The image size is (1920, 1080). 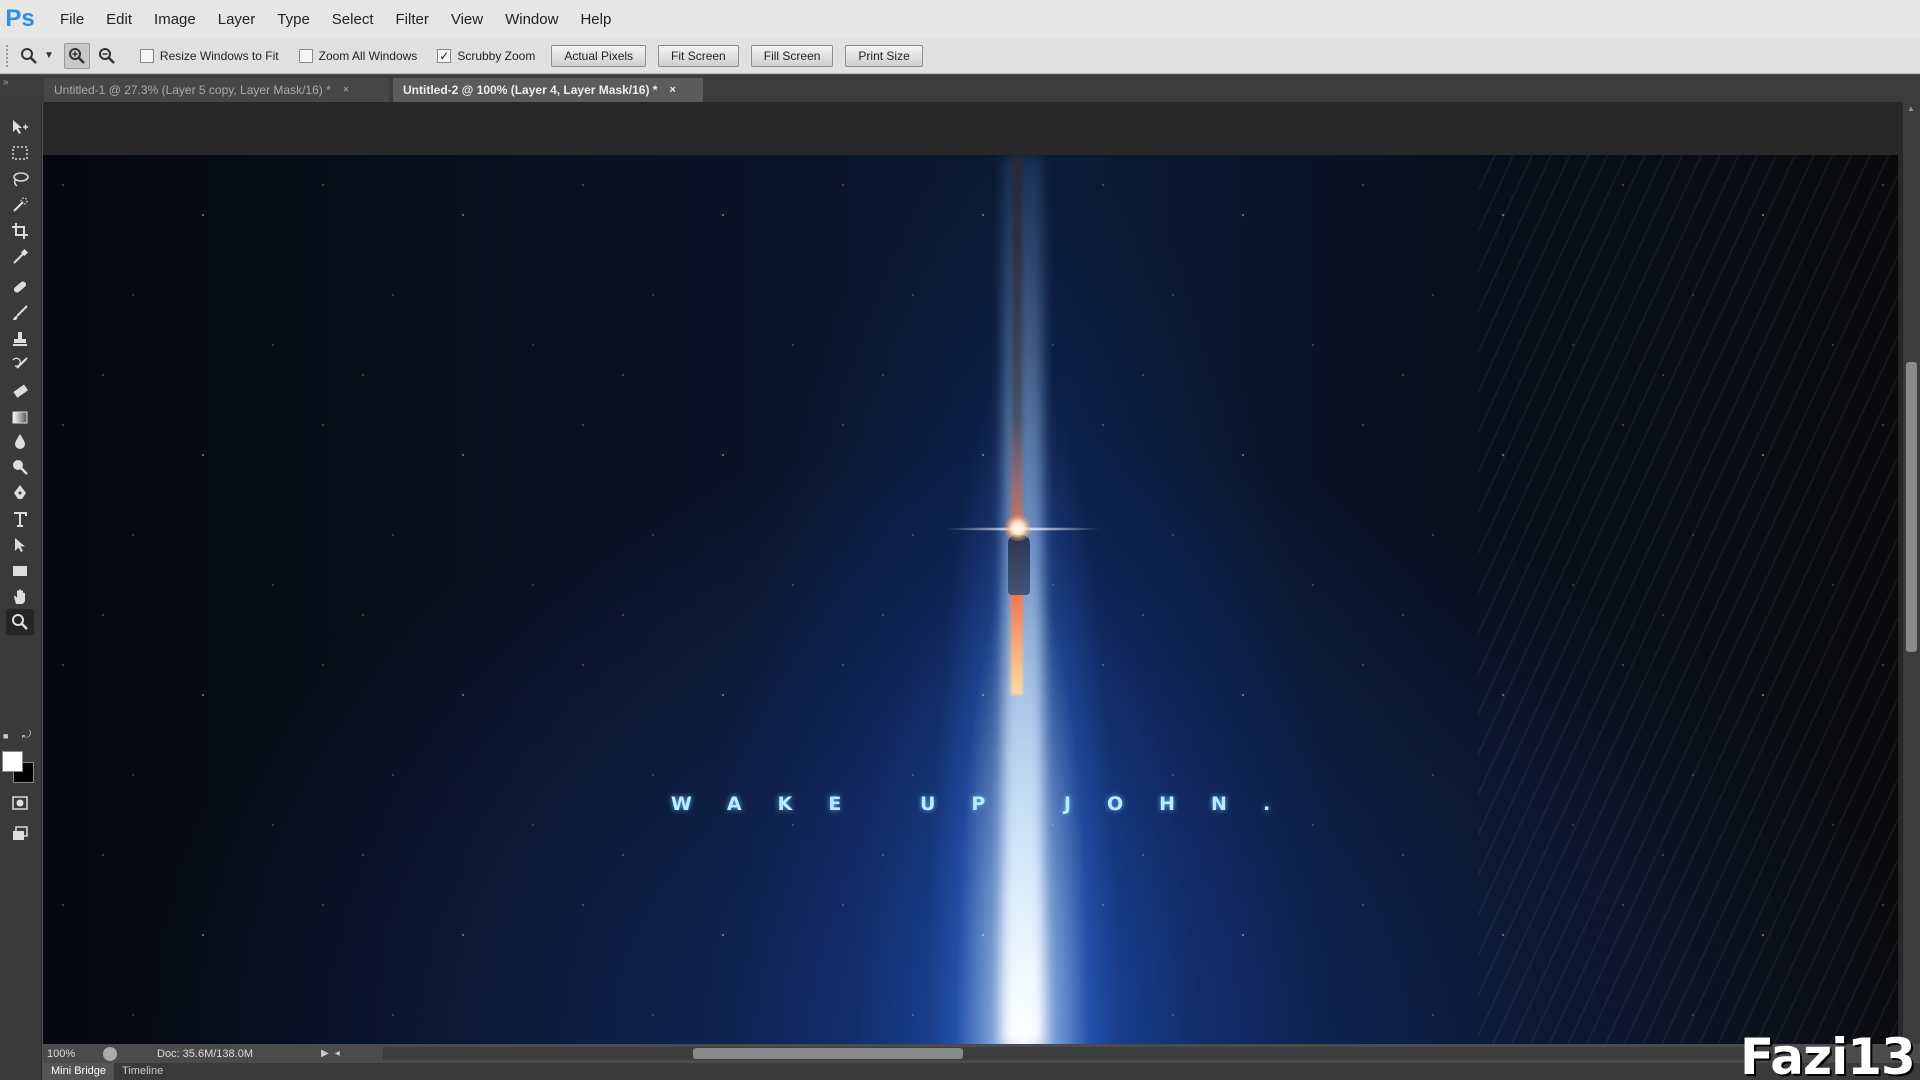 What do you see at coordinates (5, 736) in the screenshot?
I see `default-colors-icon: ■` at bounding box center [5, 736].